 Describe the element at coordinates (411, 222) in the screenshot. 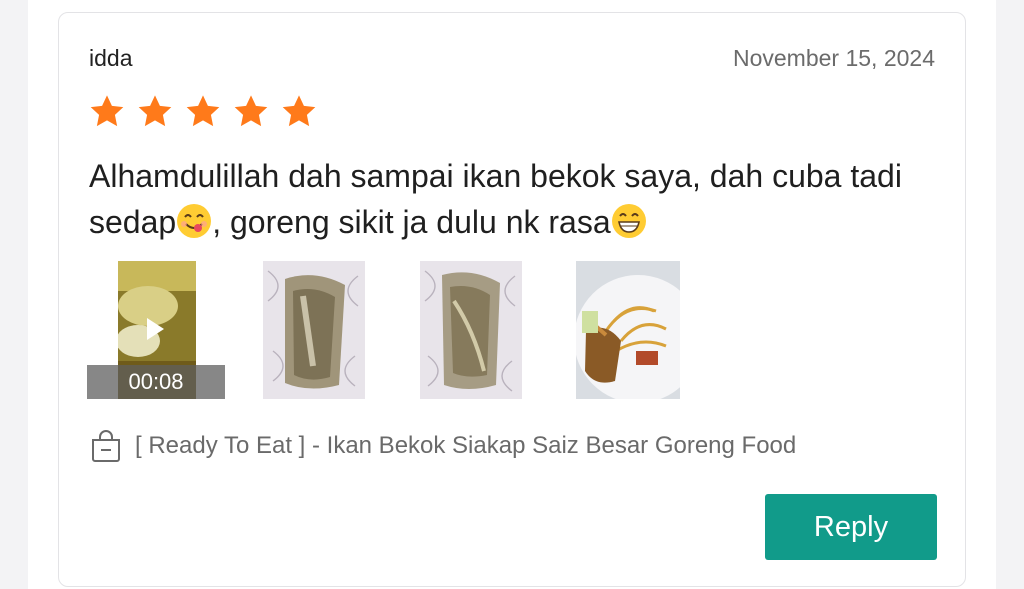

I see `review-text-part2: , goreng sikit ja dulu nk rasa` at that location.